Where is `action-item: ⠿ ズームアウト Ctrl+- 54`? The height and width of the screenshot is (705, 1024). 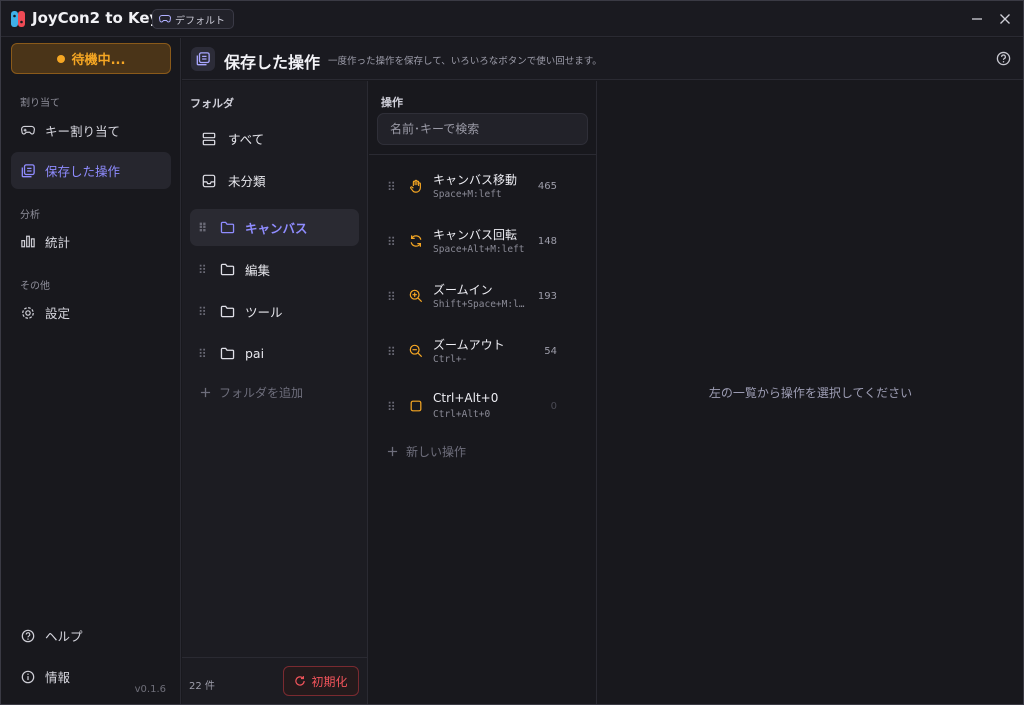 action-item: ⠿ ズームアウト Ctrl+- 54 is located at coordinates (483, 352).